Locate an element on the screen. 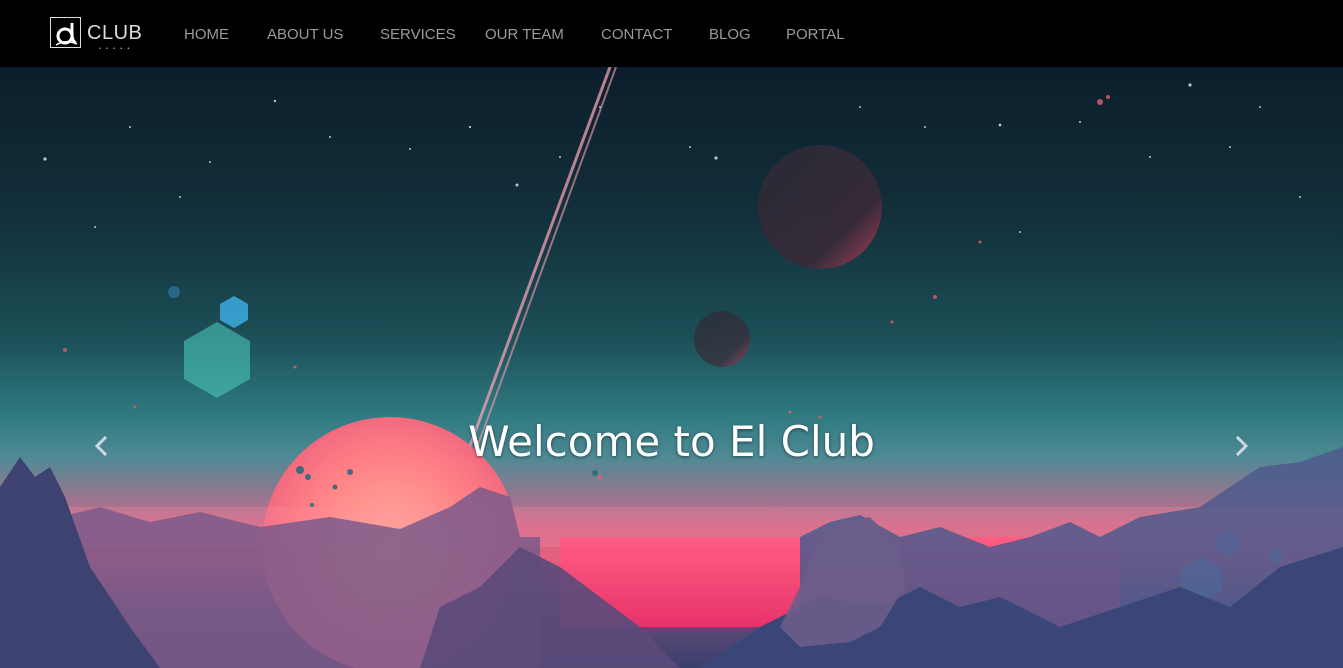  carousel-next-button is located at coordinates (1242, 446).